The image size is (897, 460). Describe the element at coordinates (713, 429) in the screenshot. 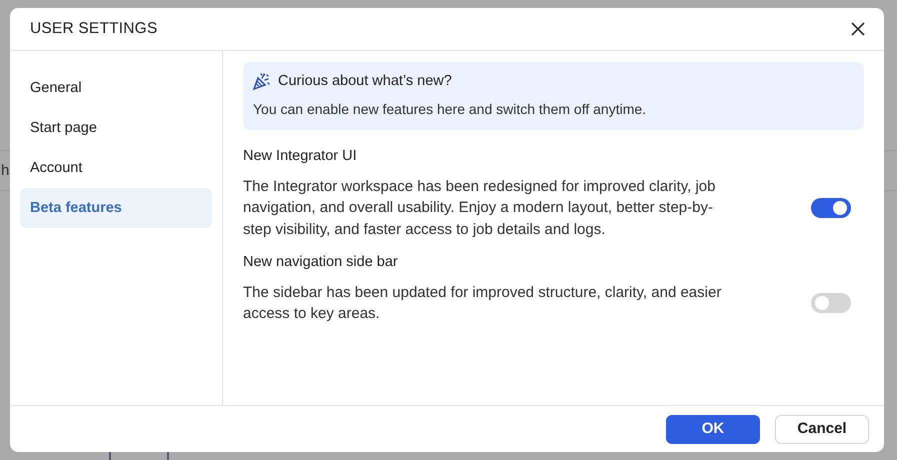

I see `ok-button: OK` at that location.